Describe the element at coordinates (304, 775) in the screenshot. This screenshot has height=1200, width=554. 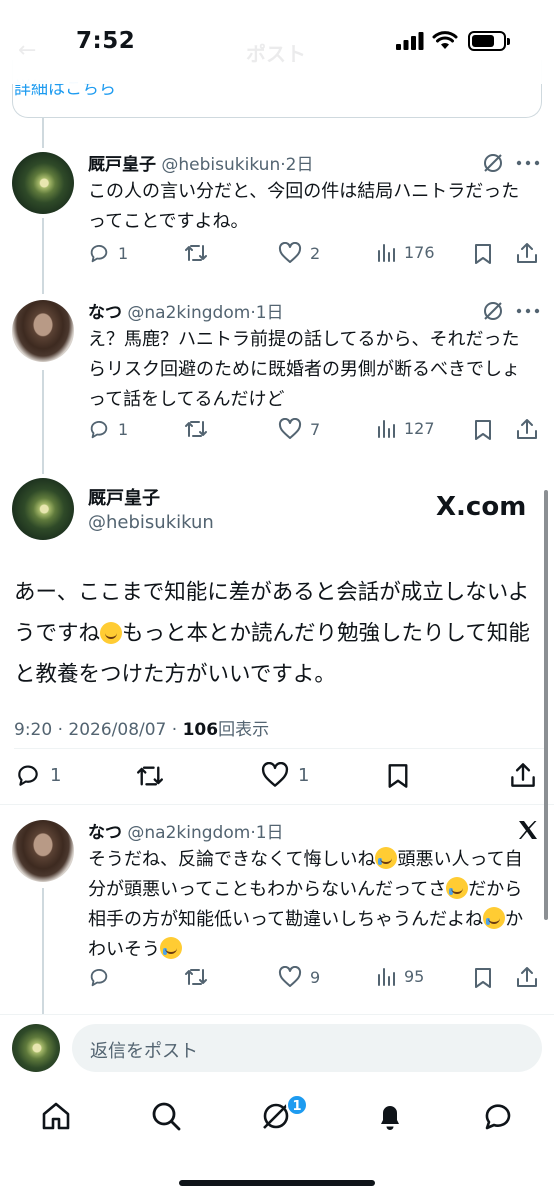
I see `like-count: 1` at that location.